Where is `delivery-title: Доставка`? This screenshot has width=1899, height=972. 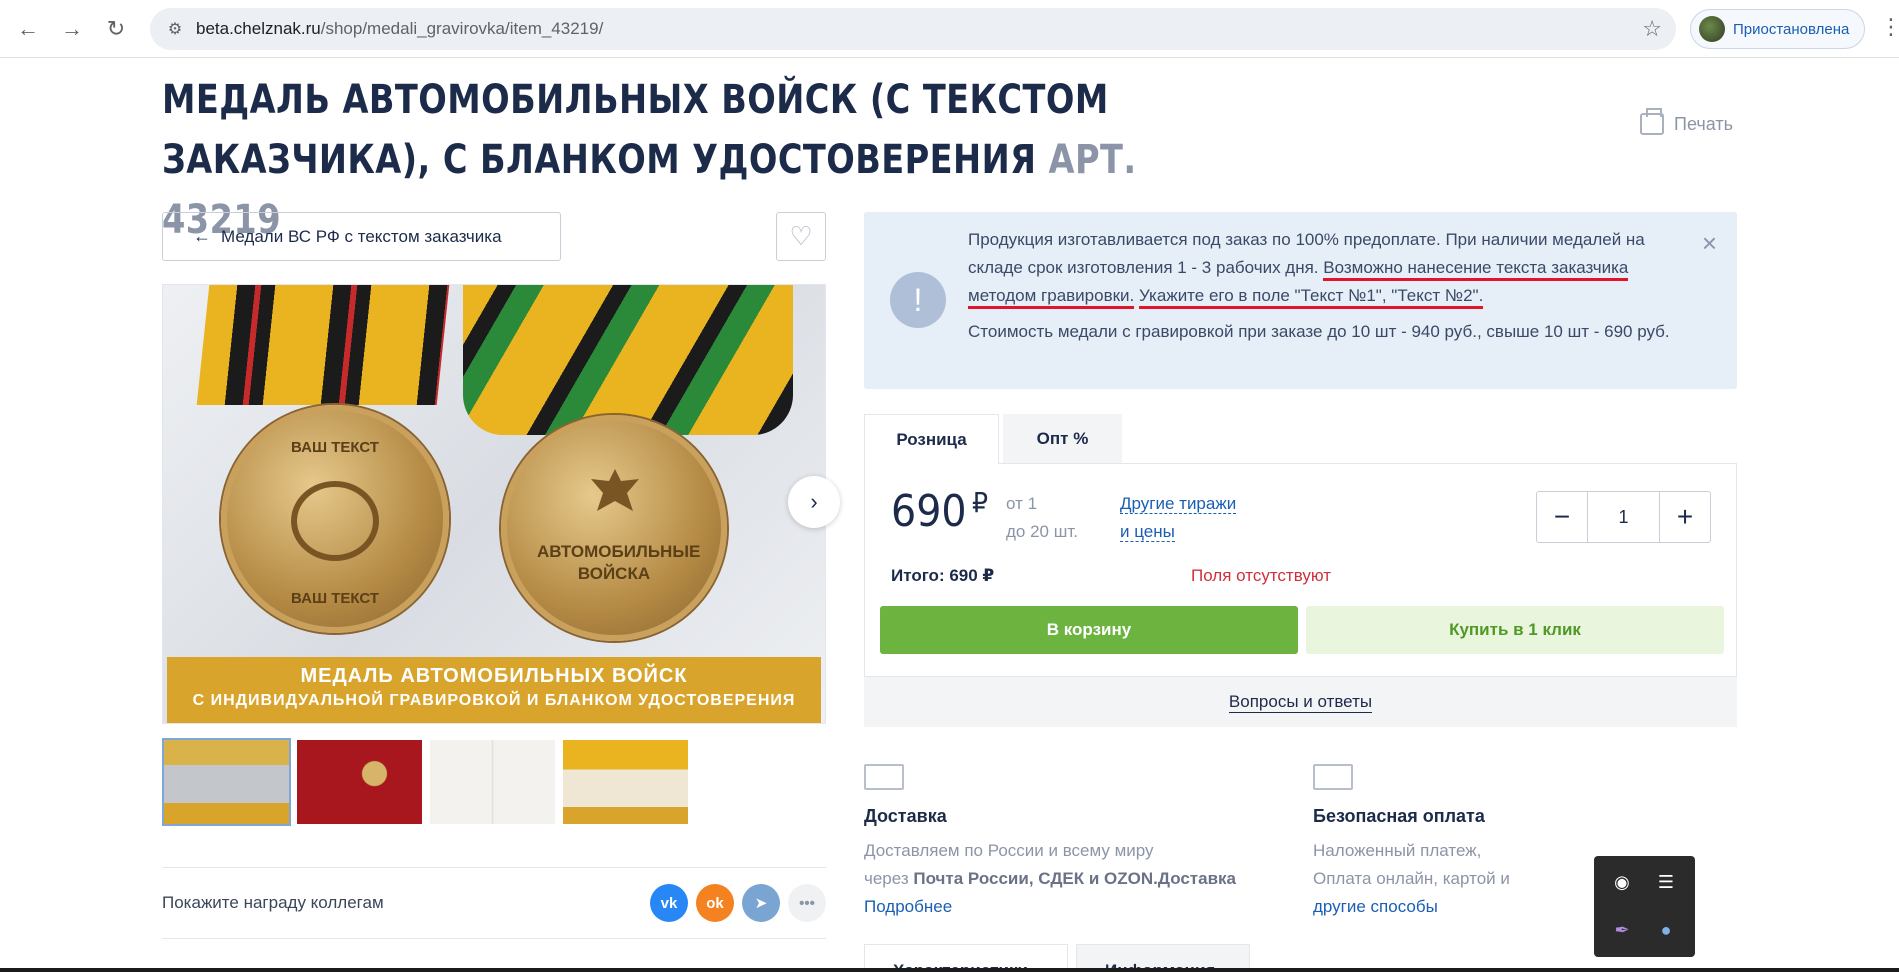
delivery-title: Доставка is located at coordinates (905, 816).